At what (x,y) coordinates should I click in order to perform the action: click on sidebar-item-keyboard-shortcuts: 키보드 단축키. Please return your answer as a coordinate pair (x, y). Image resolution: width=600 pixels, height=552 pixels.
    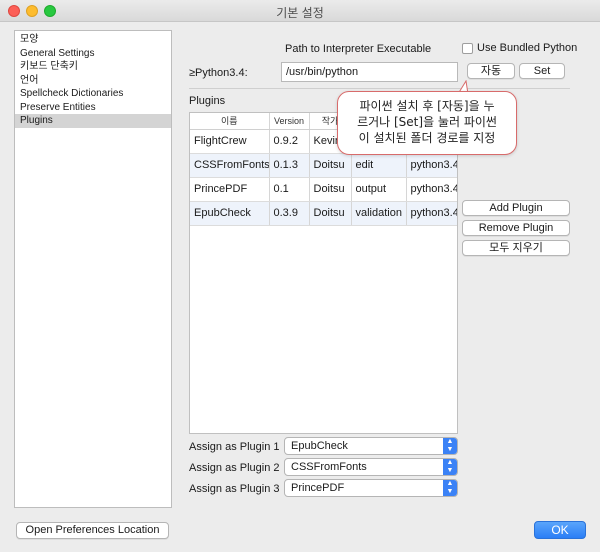
    Looking at the image, I should click on (93, 67).